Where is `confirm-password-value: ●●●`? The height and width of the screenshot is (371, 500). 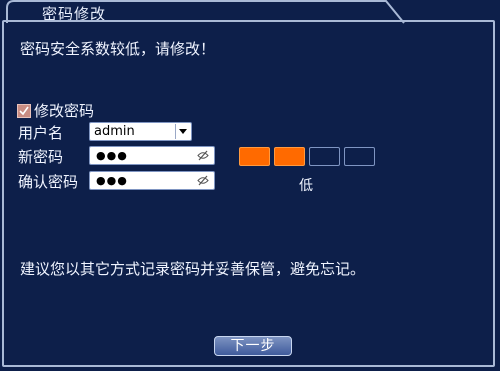 confirm-password-value: ●●● is located at coordinates (112, 180).